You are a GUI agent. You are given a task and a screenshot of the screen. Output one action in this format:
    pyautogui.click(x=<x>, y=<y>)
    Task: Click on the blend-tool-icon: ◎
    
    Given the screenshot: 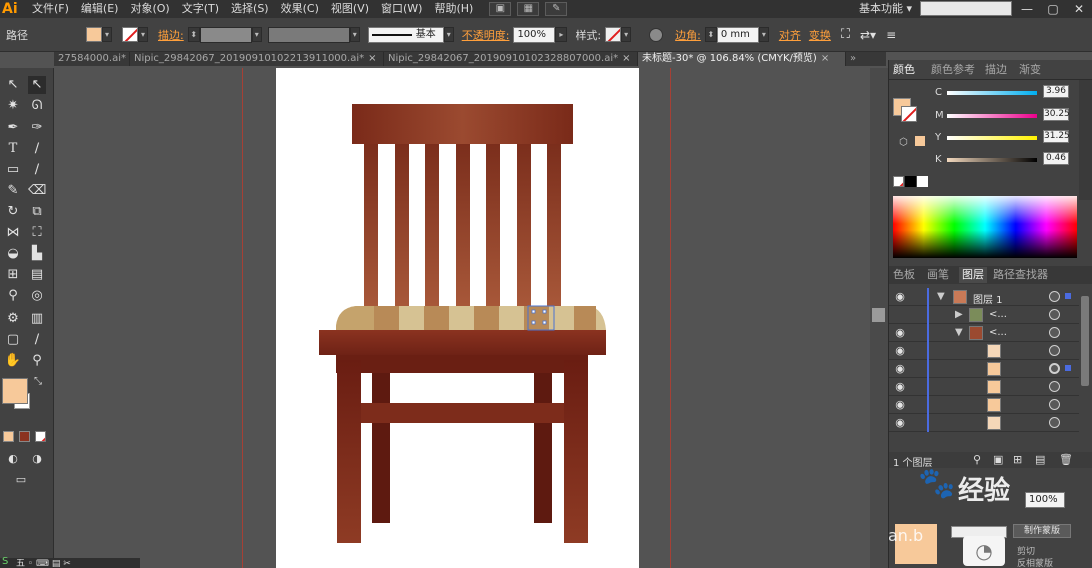 What is the action you would take?
    pyautogui.click(x=37, y=296)
    